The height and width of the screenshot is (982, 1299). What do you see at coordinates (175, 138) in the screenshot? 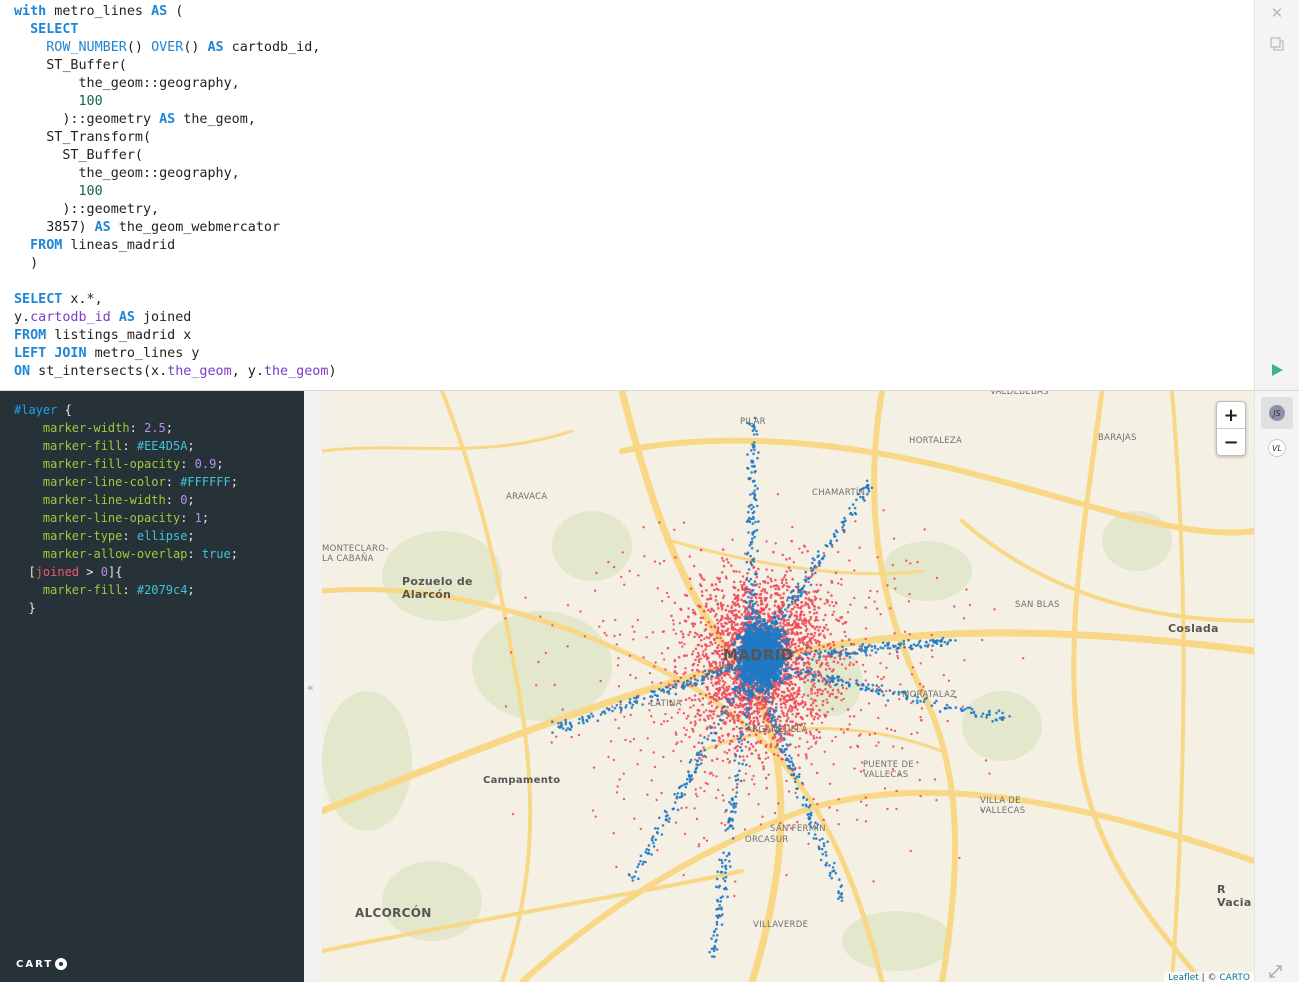
I see `sql-line: ST_Transform(` at bounding box center [175, 138].